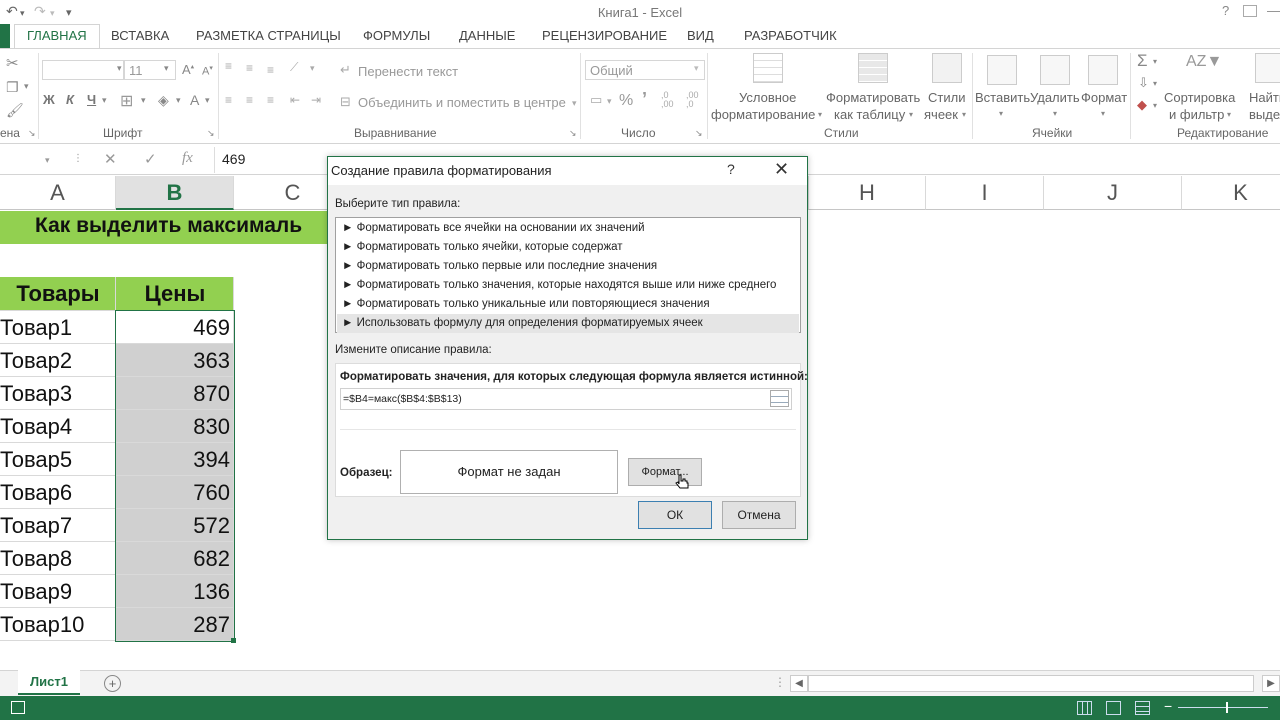 This screenshot has height=720, width=1280. I want to click on sort-filter-dropdown-icon: ▾, so click(1229, 114).